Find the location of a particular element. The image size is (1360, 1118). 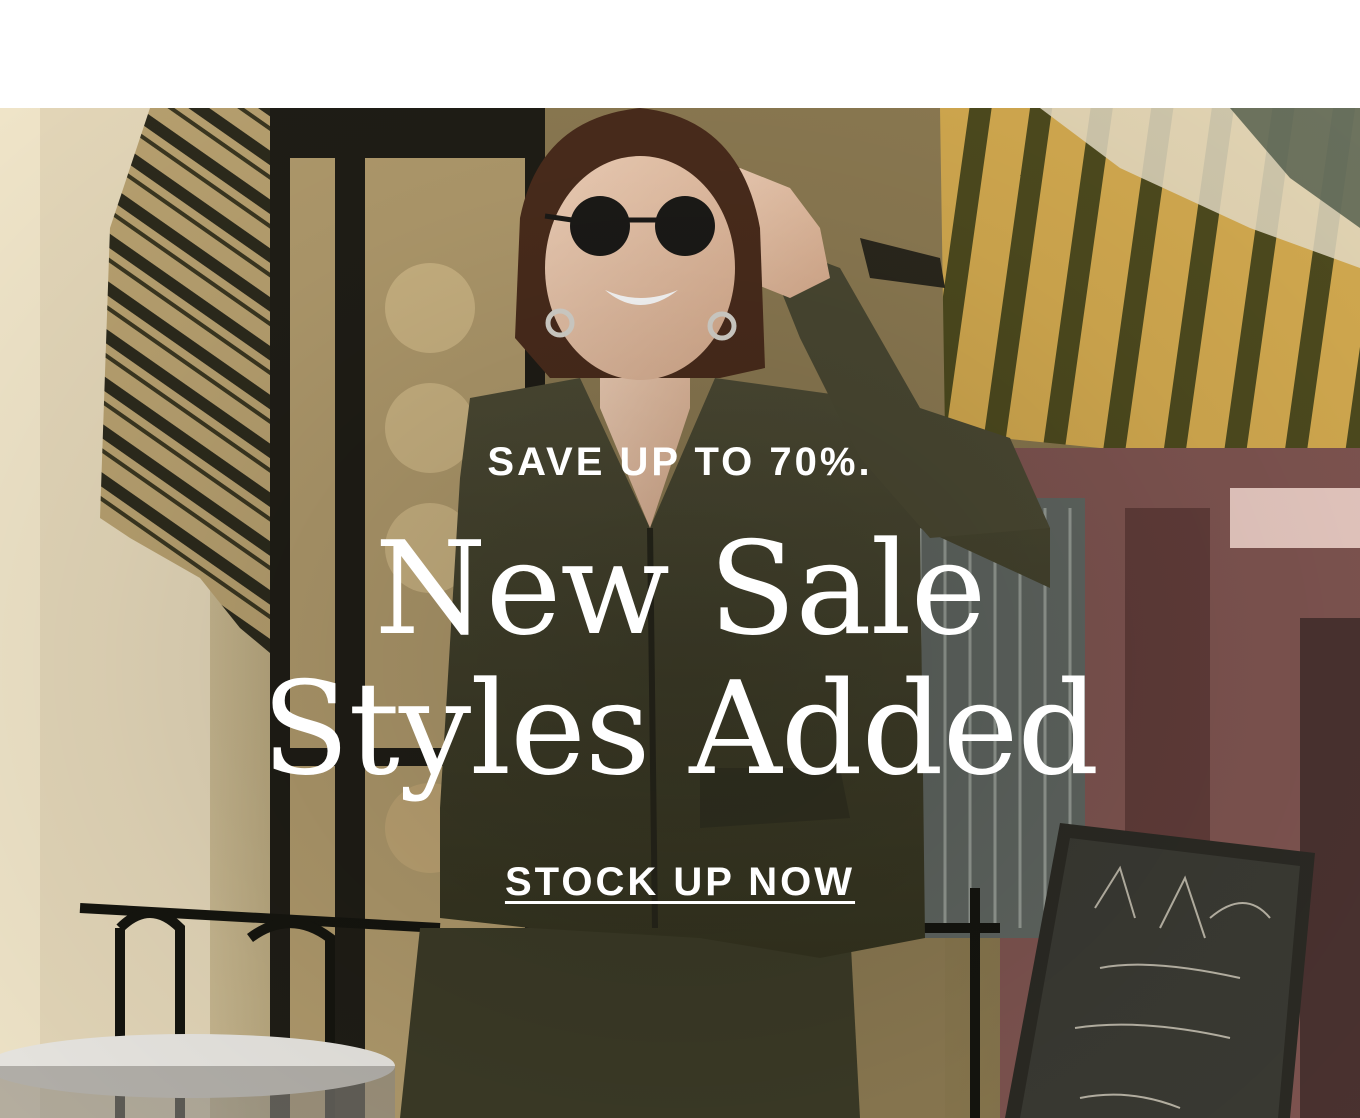

hero-headline-line-2: Styles Added is located at coordinates (680, 729).